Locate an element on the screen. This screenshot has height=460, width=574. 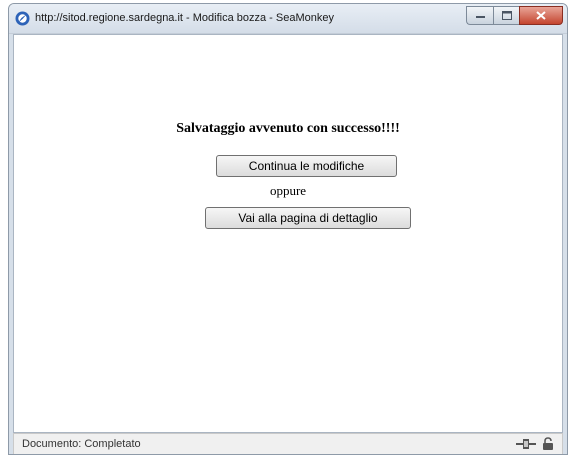
network-icon is located at coordinates (526, 444).